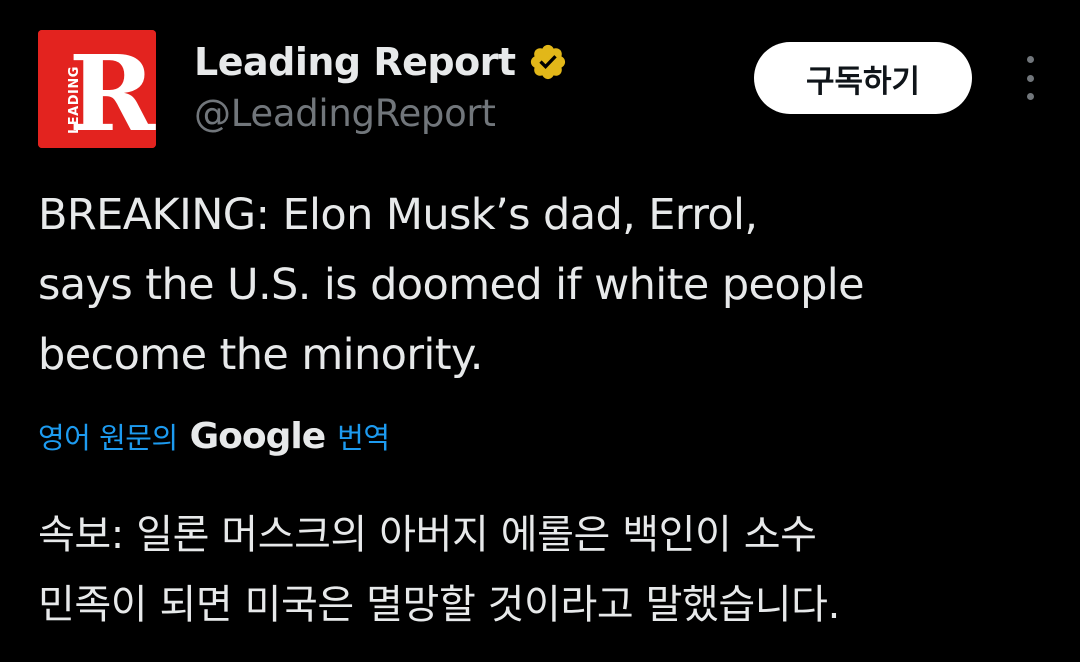 The width and height of the screenshot is (1080, 662). I want to click on verified-badge-icon, so click(548, 62).